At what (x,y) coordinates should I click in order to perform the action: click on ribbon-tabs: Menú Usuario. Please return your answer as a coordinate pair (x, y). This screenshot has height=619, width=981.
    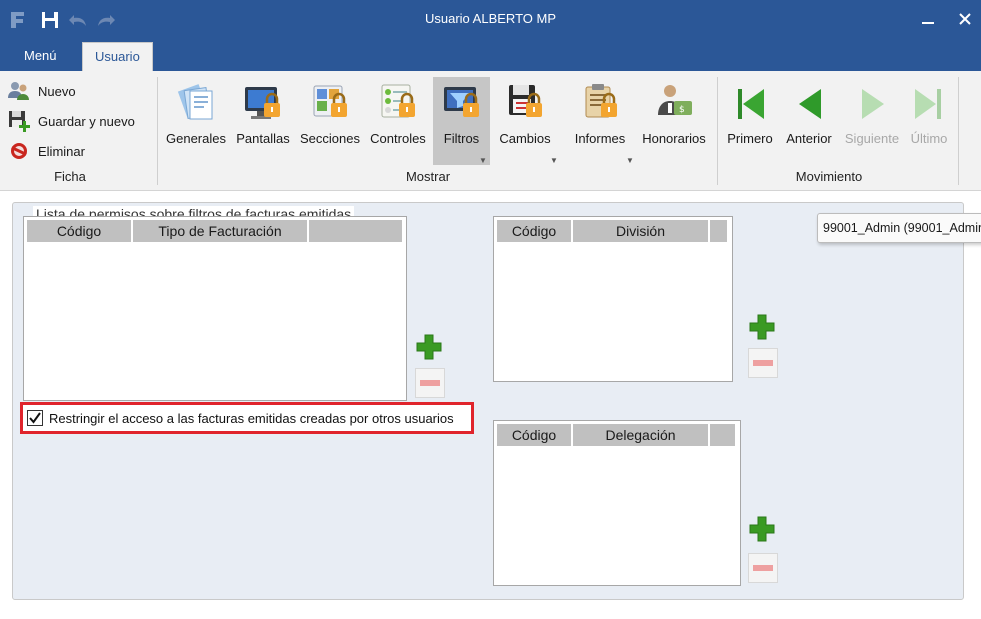
    Looking at the image, I should click on (490, 55).